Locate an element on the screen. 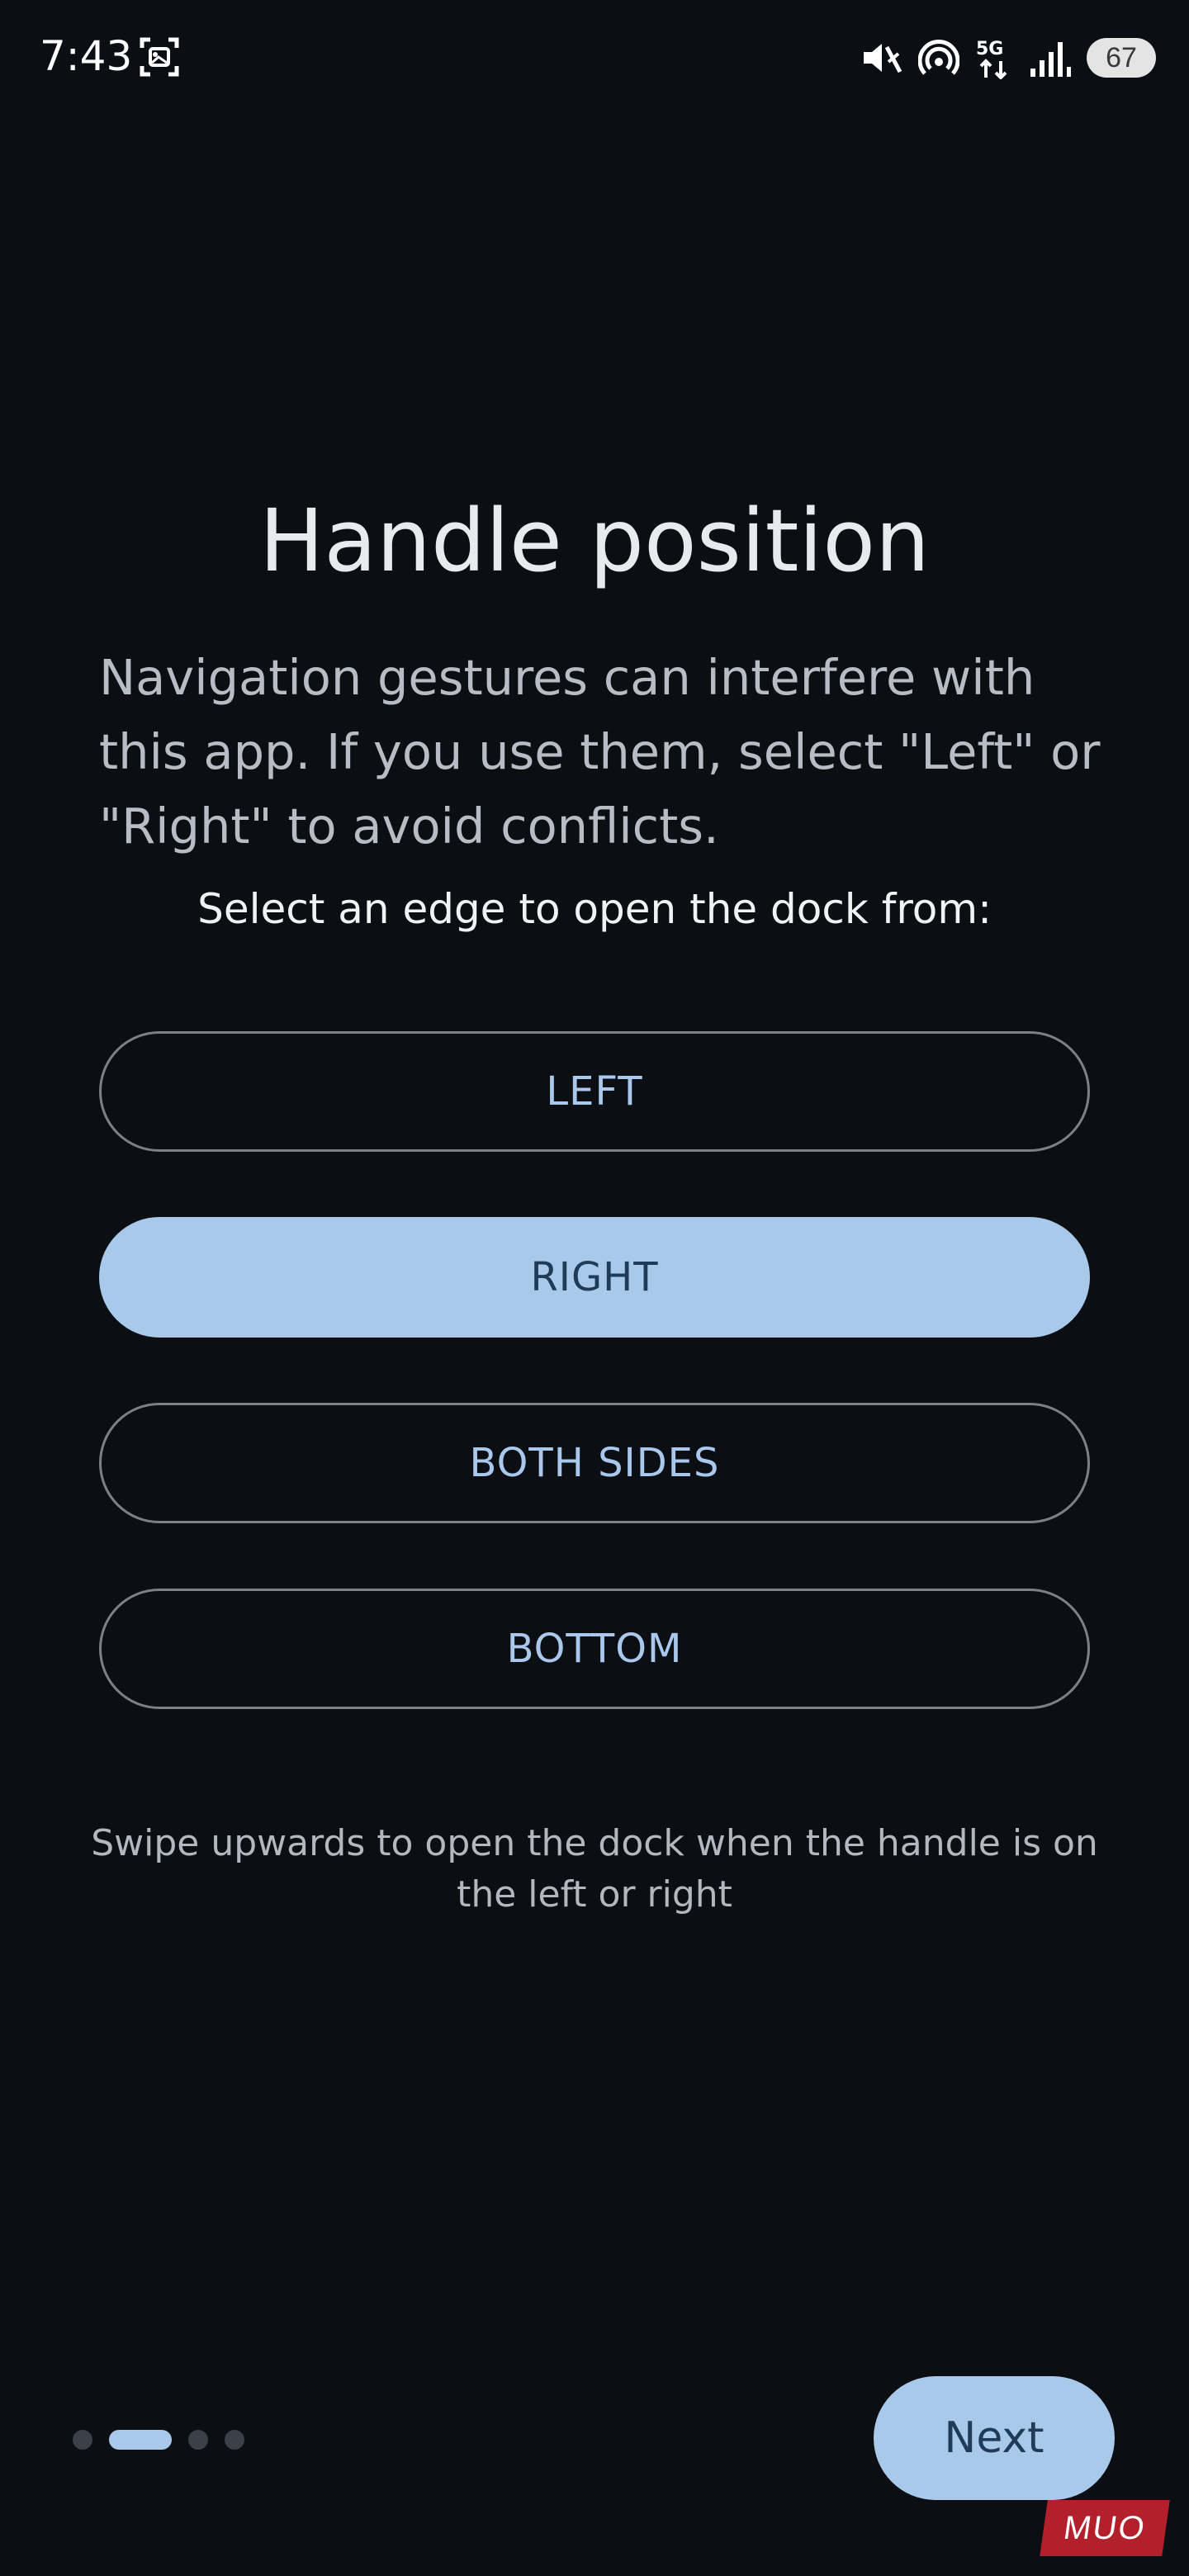  svg-text: 5G is located at coordinates (989, 49).